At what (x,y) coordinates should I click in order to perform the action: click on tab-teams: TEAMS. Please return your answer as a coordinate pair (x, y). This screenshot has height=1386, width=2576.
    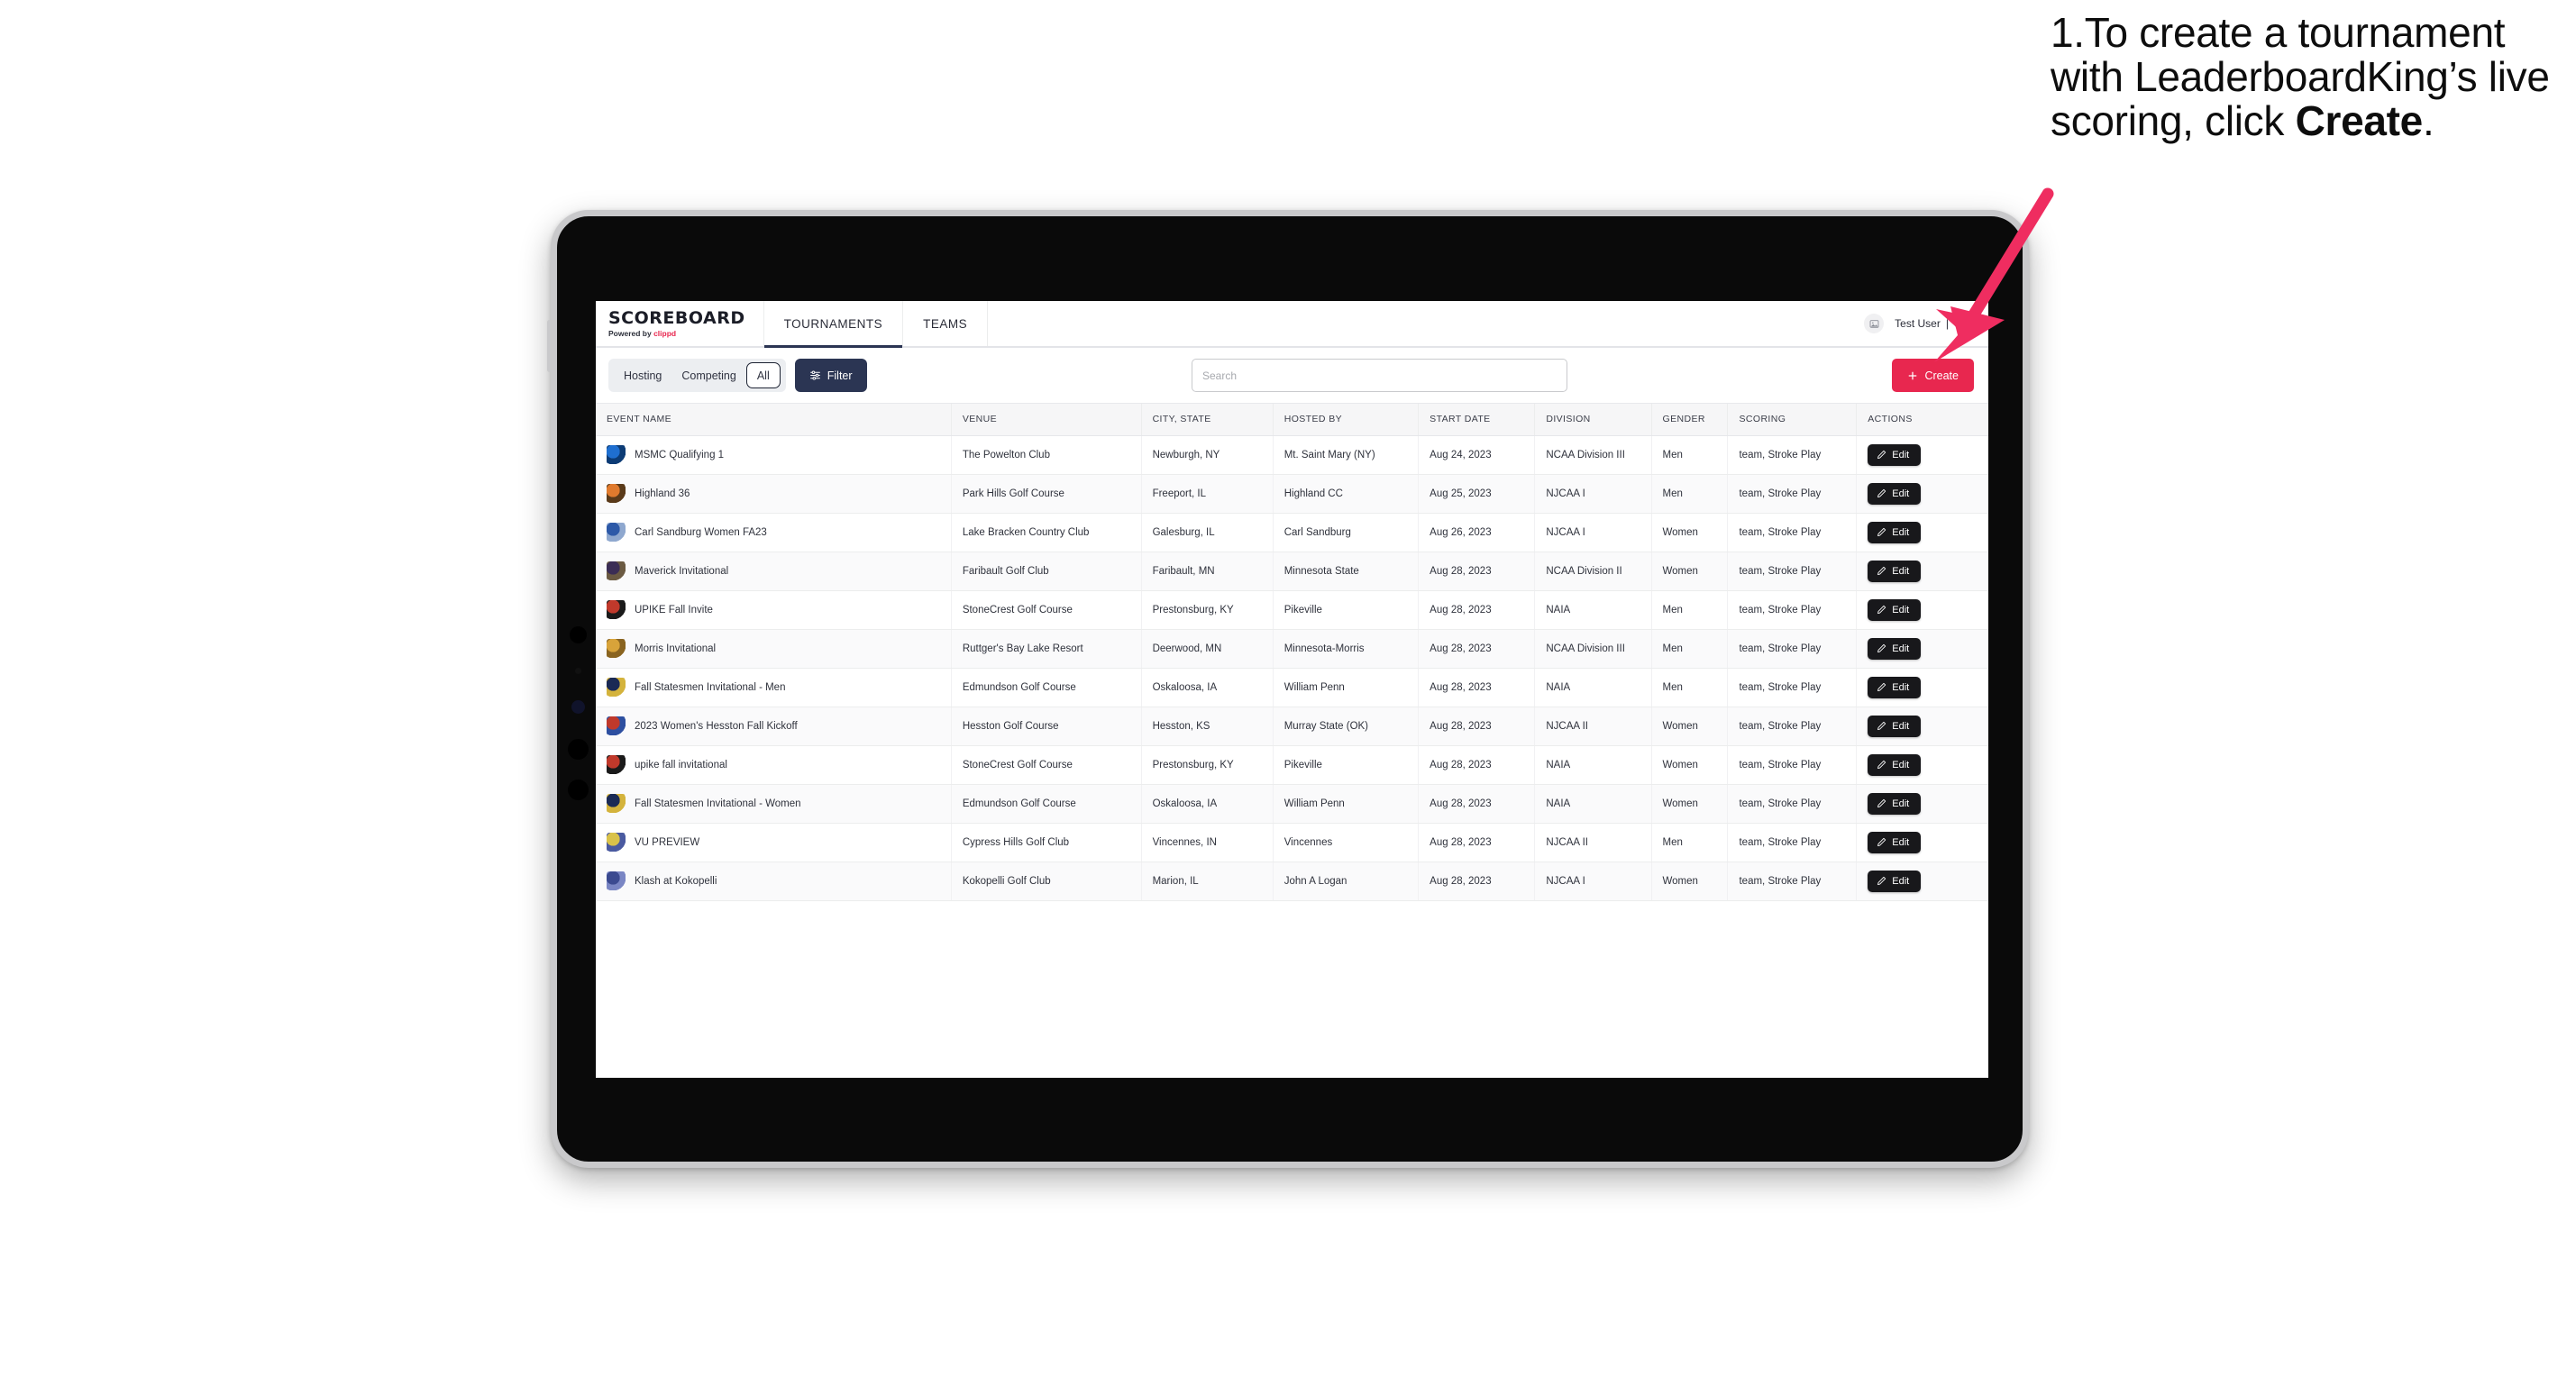
    Looking at the image, I should click on (946, 323).